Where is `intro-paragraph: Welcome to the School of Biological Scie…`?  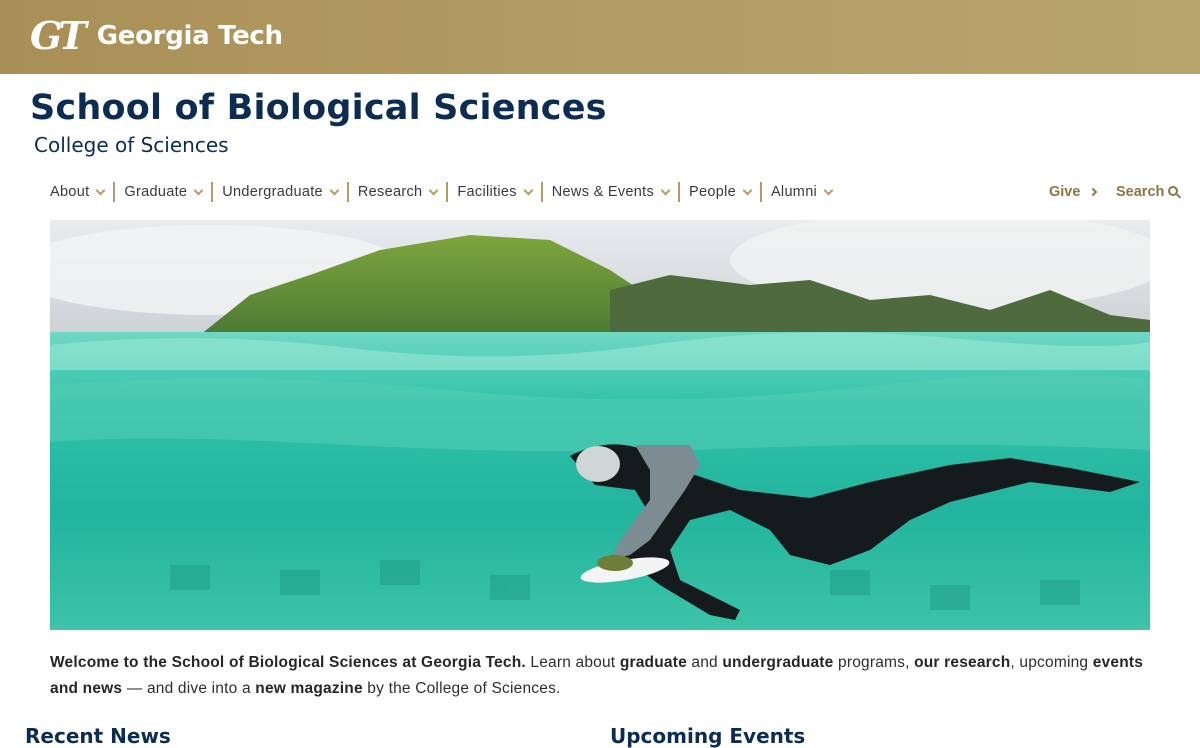 intro-paragraph: Welcome to the School of Biological Scie… is located at coordinates (600, 676).